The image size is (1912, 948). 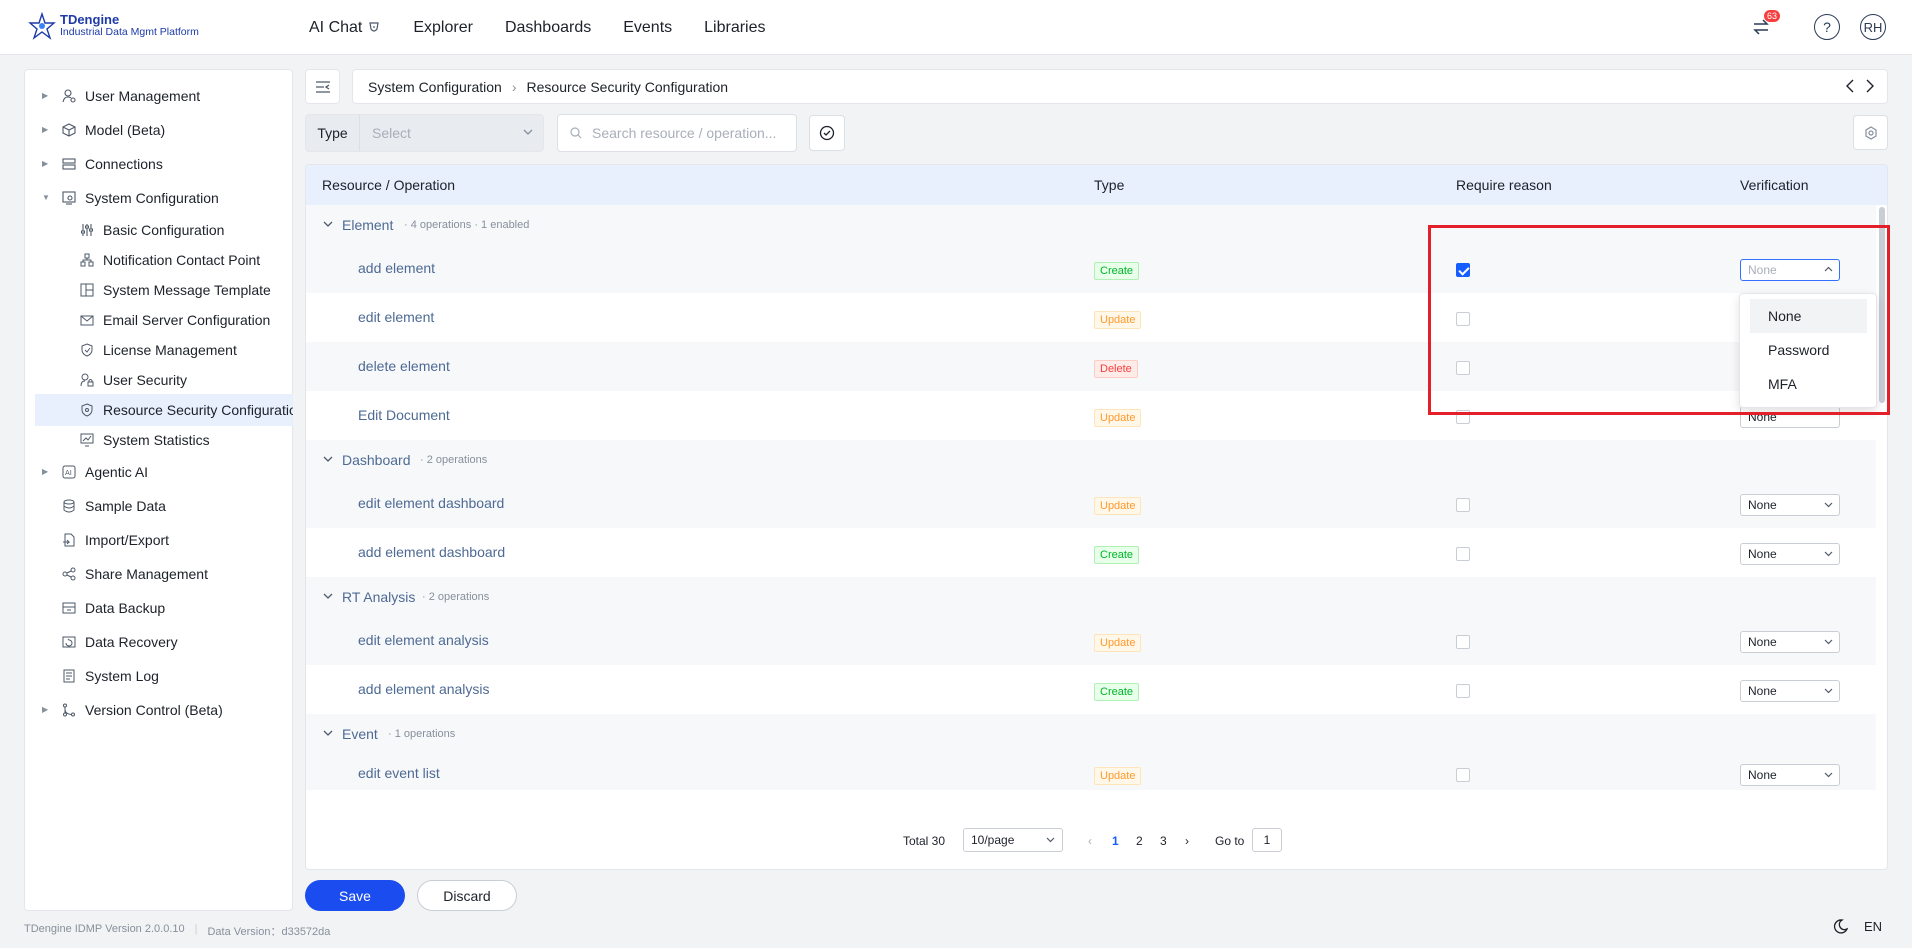 I want to click on sidebar-item-notification-contact-point: Notification Contact Point, so click(x=154, y=260).